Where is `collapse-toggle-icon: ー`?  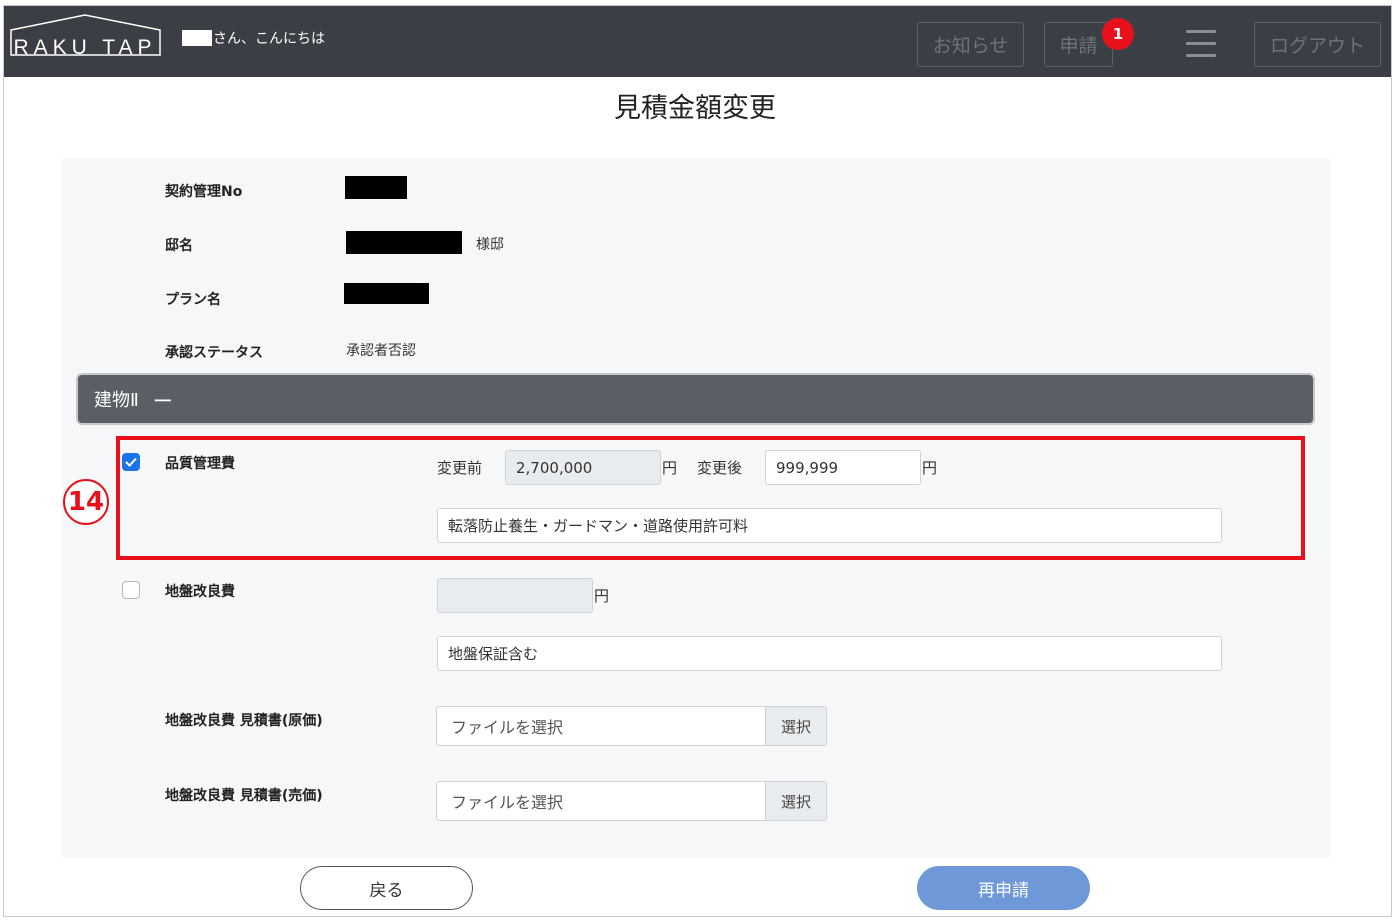
collapse-toggle-icon: ー is located at coordinates (163, 399).